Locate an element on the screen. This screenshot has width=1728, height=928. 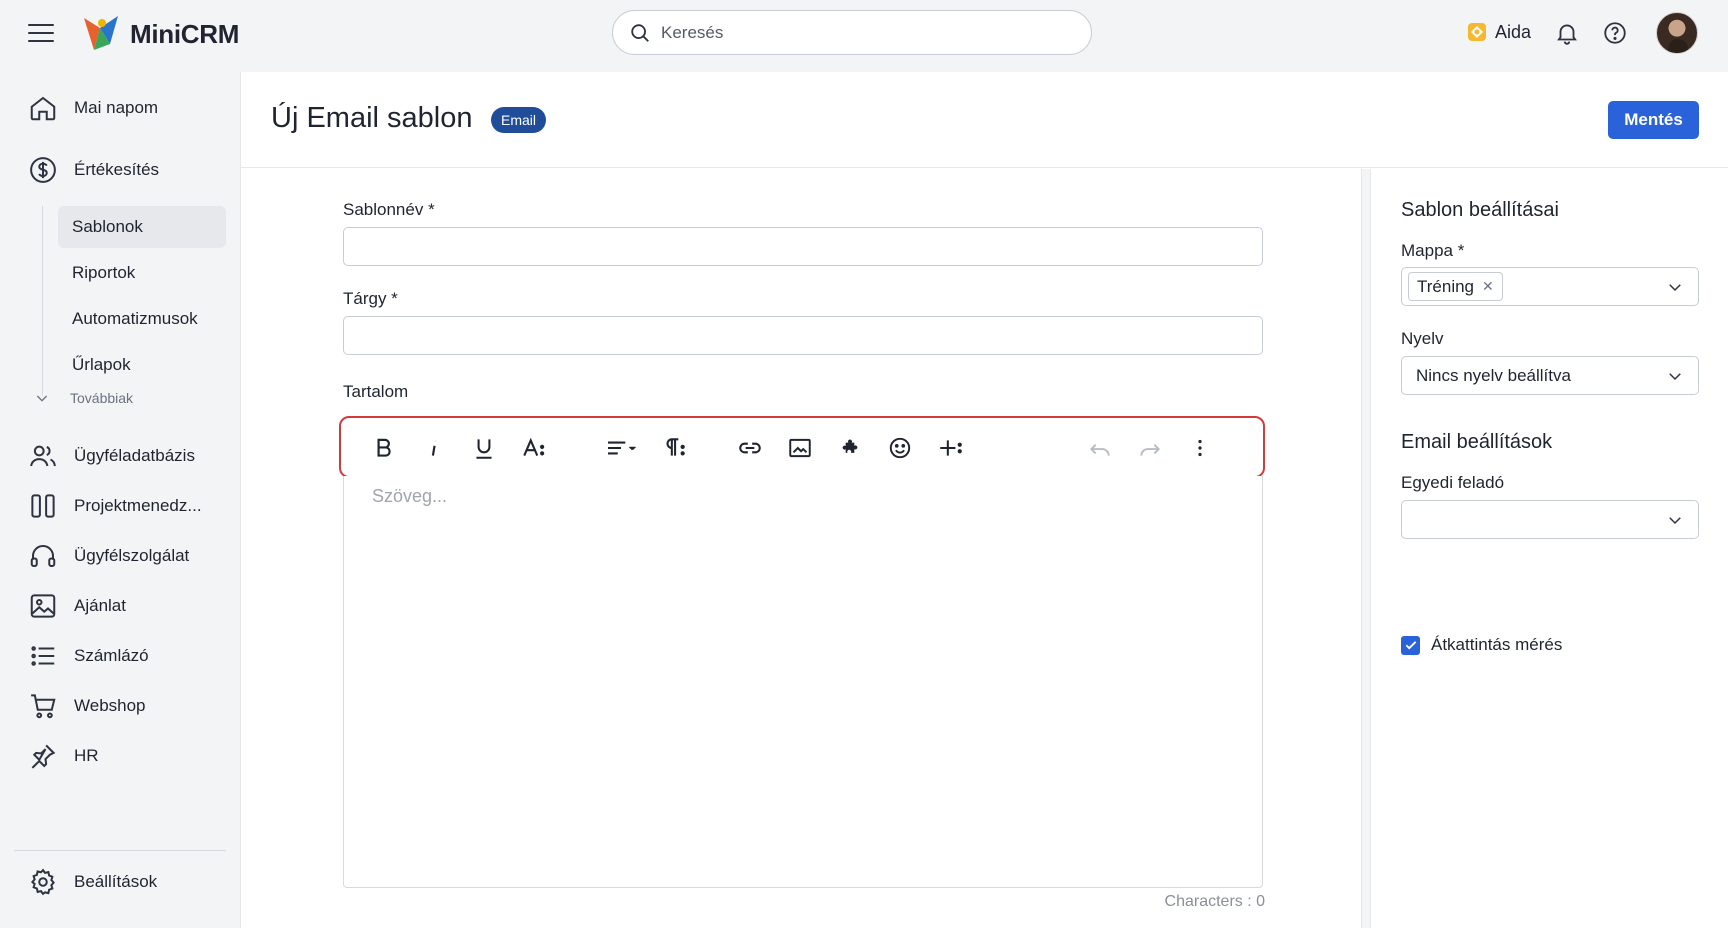
more-toggle: Továbbiak is located at coordinates (83, 398).